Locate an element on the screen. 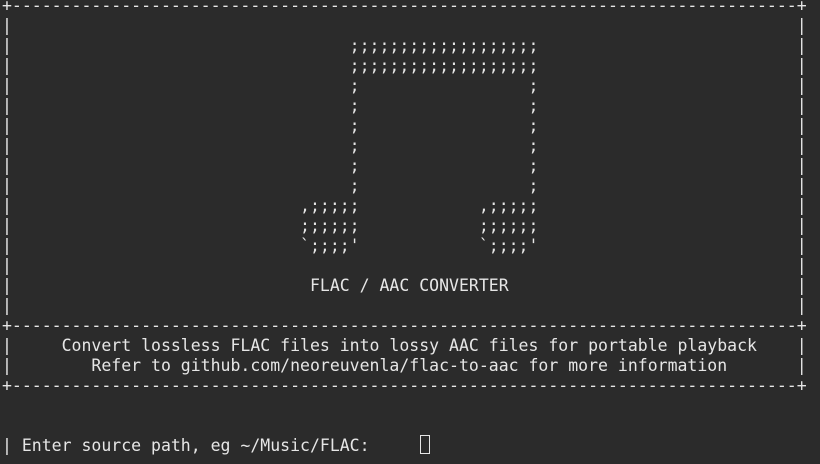 The height and width of the screenshot is (464, 820). source-path-prompt: | Enter source path, eg ~/Music/FLAC: is located at coordinates (186, 445).